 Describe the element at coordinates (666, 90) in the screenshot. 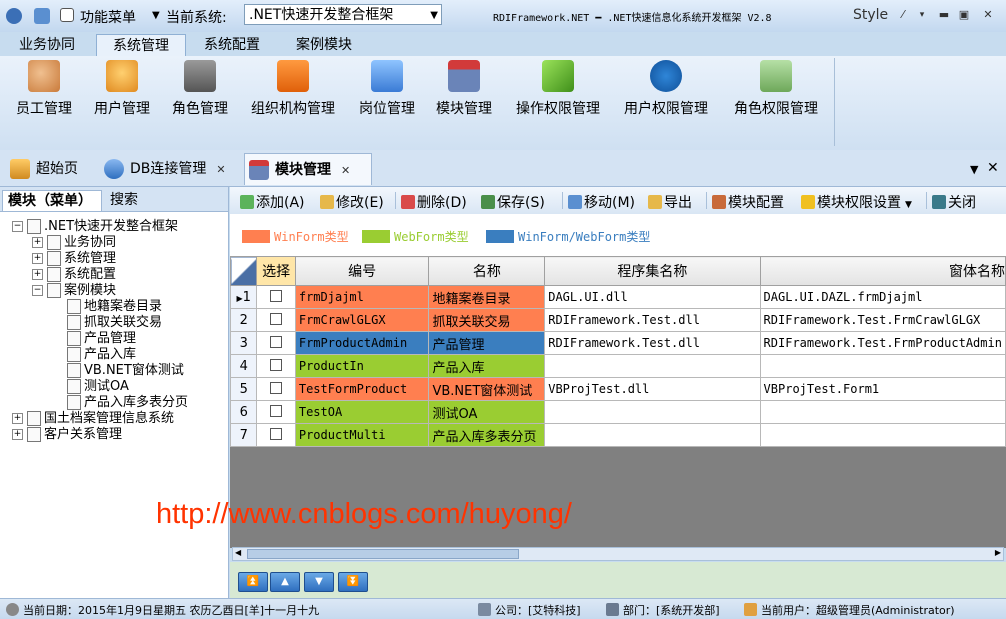

I see `user-permission-button: 用户权限管理` at that location.